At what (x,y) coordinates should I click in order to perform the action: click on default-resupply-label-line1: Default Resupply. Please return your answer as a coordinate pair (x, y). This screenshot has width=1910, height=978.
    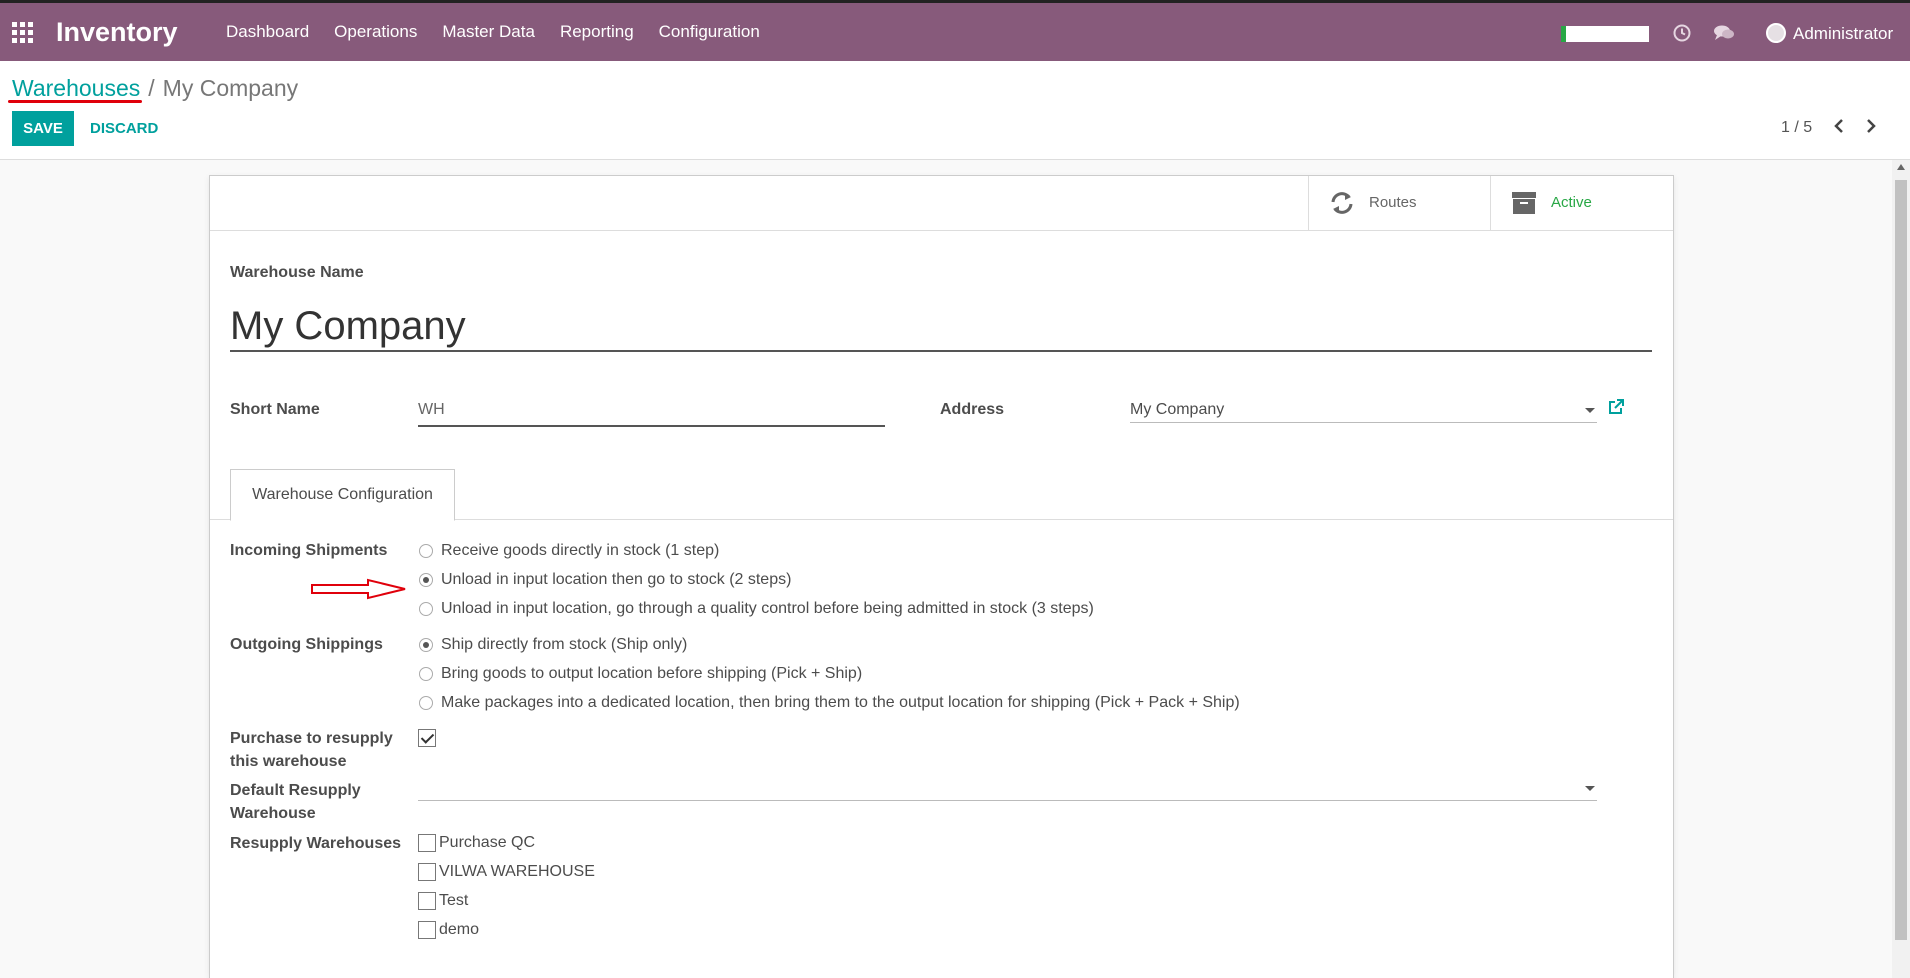
    Looking at the image, I should click on (295, 790).